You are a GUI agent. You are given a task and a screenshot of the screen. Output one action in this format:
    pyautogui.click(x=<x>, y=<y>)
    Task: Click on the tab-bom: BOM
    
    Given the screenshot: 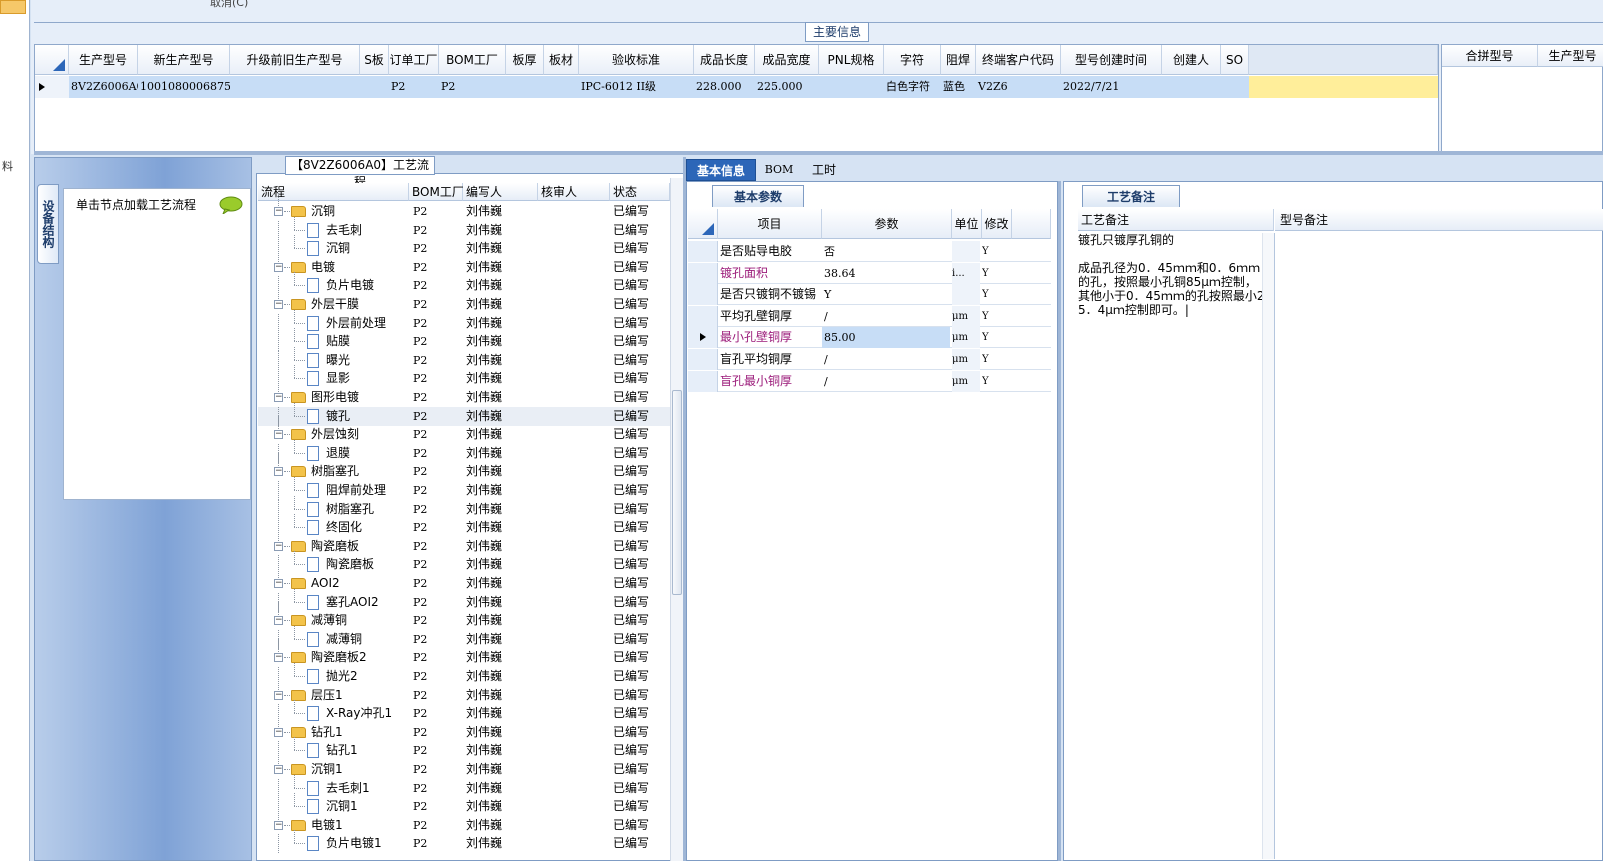 What is the action you would take?
    pyautogui.click(x=779, y=170)
    